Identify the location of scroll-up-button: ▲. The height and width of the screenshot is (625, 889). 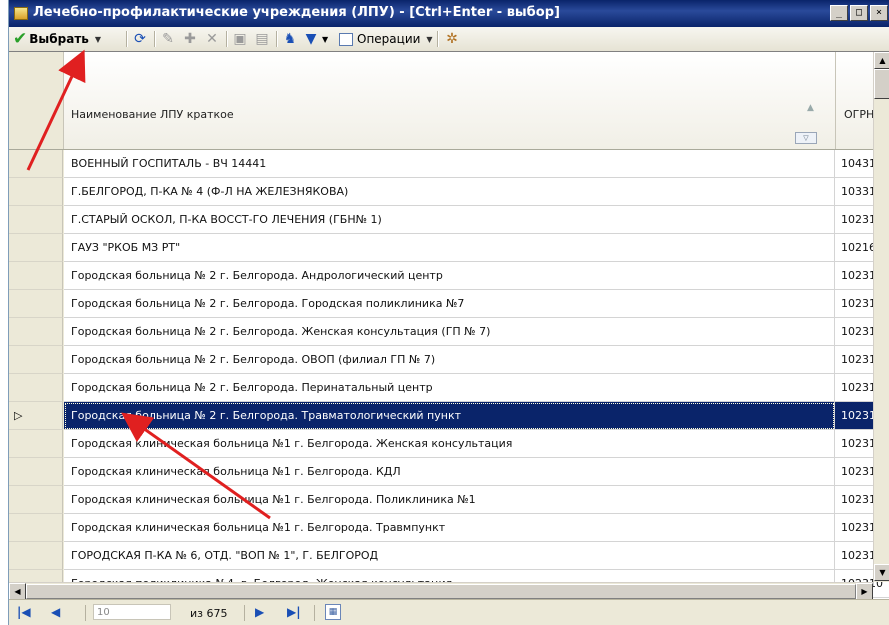
(881, 60).